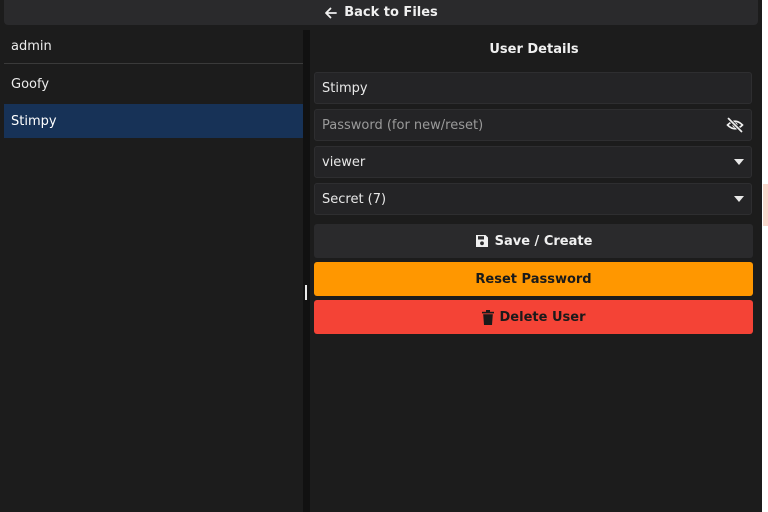 The width and height of the screenshot is (768, 512). What do you see at coordinates (306, 292) in the screenshot?
I see `text-cursor` at bounding box center [306, 292].